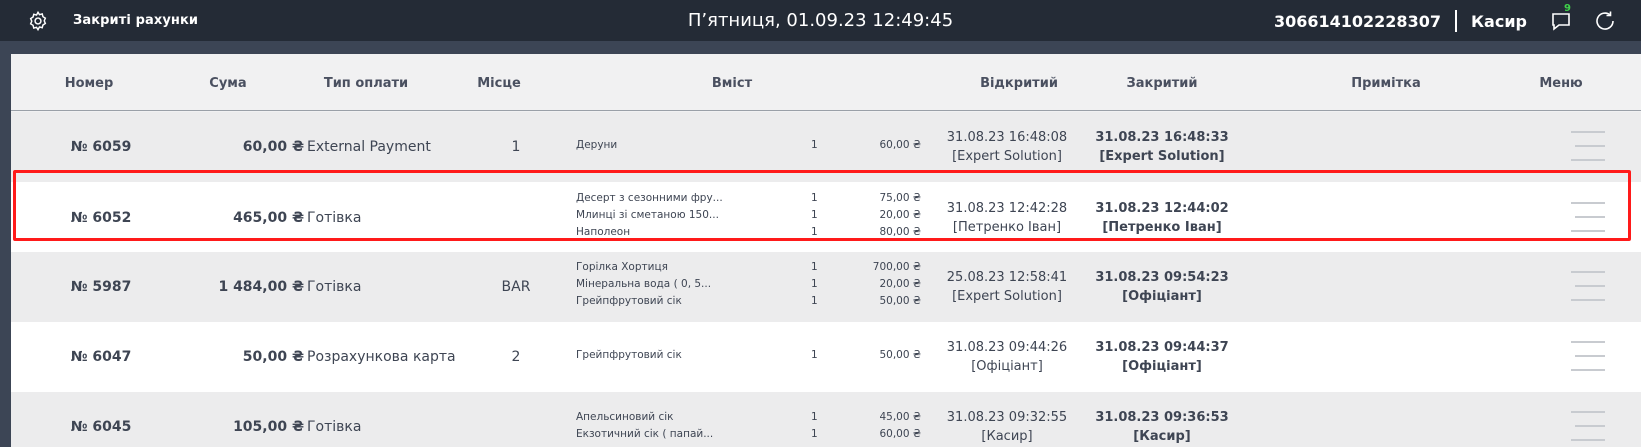 The image size is (1641, 447). What do you see at coordinates (625, 417) in the screenshot?
I see `item-name: Апельсиновий сік` at bounding box center [625, 417].